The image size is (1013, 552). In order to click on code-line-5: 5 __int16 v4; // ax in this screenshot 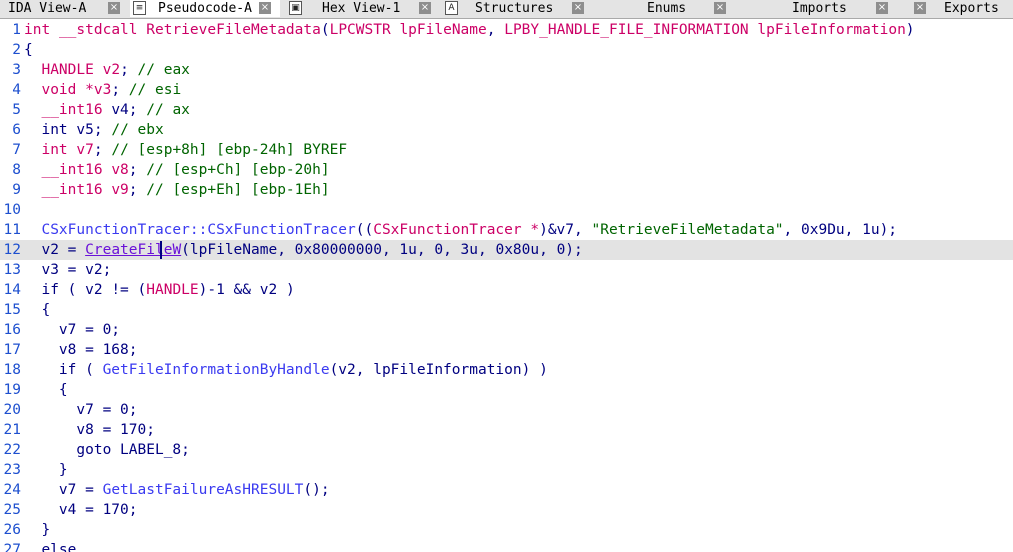, I will do `click(506, 110)`.